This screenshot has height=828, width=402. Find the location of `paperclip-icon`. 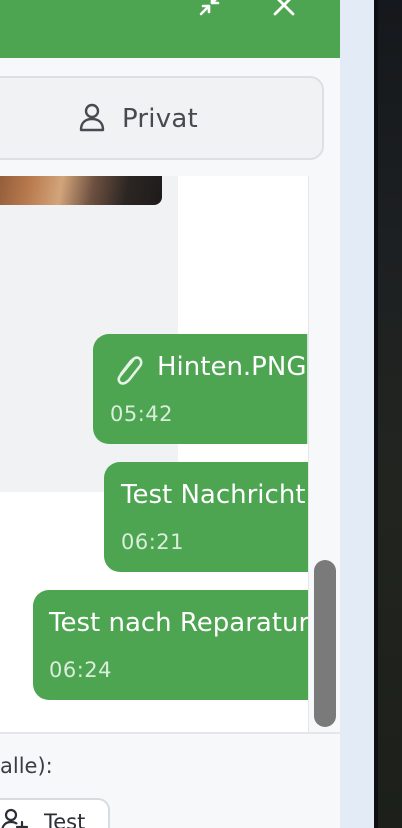

paperclip-icon is located at coordinates (127, 370).